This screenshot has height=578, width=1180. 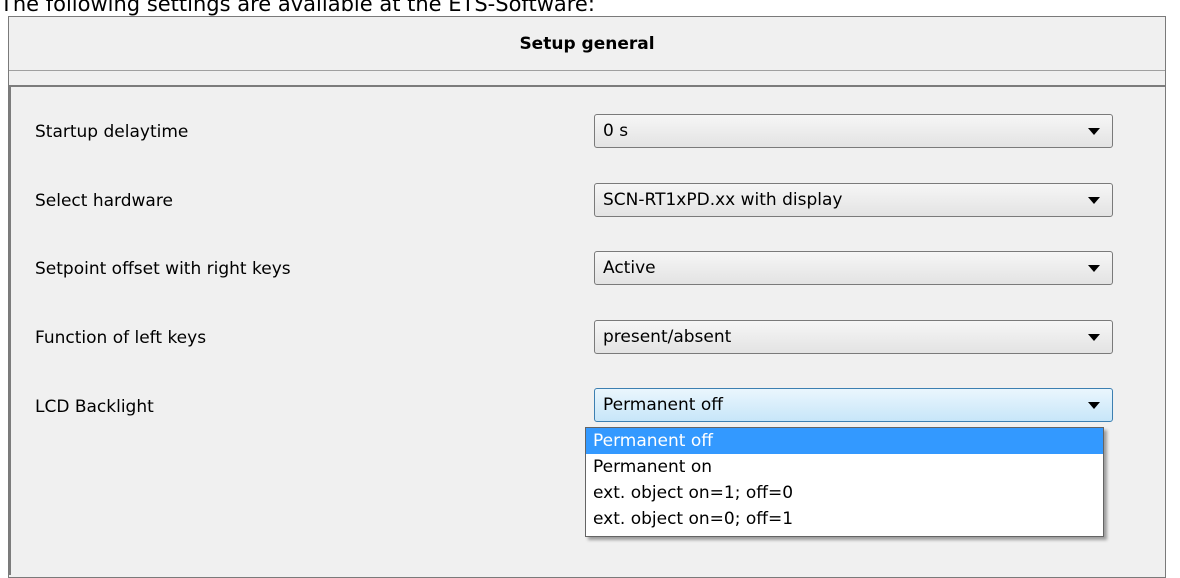 I want to click on dropdown-option-permanent-on: Permanent on, so click(x=844, y=467).